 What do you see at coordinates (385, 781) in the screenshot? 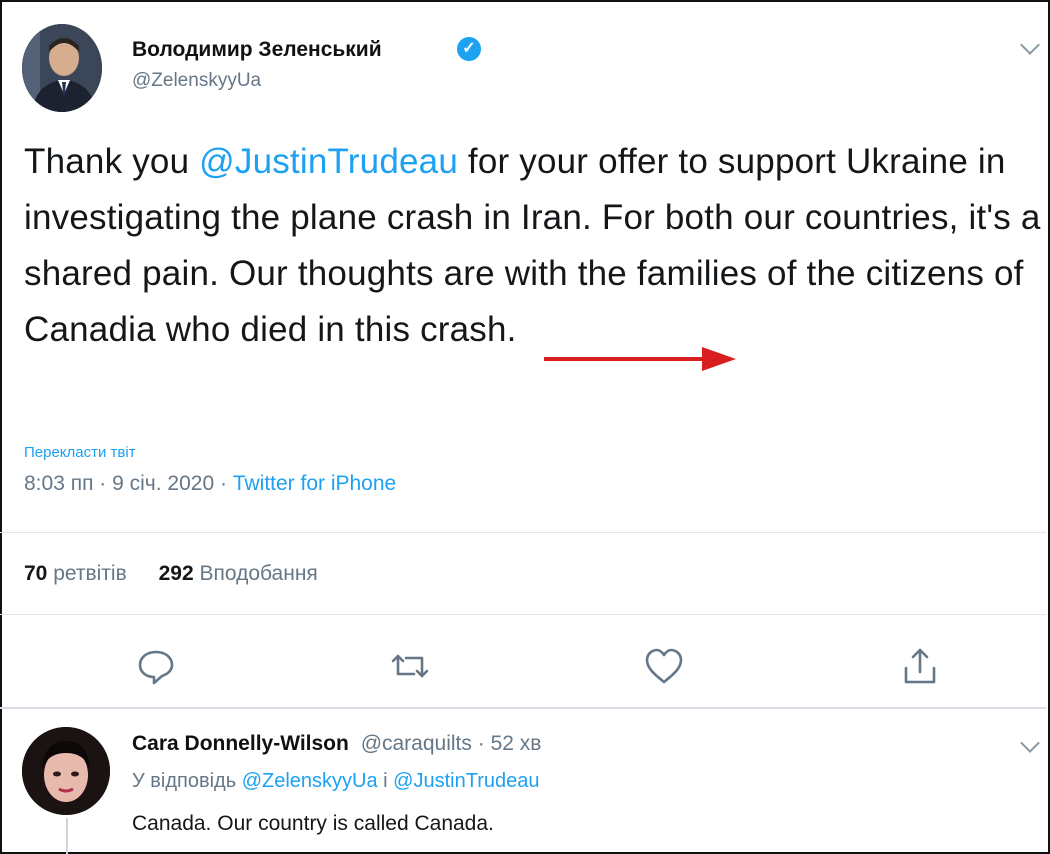
I see `replying-joiner: і` at bounding box center [385, 781].